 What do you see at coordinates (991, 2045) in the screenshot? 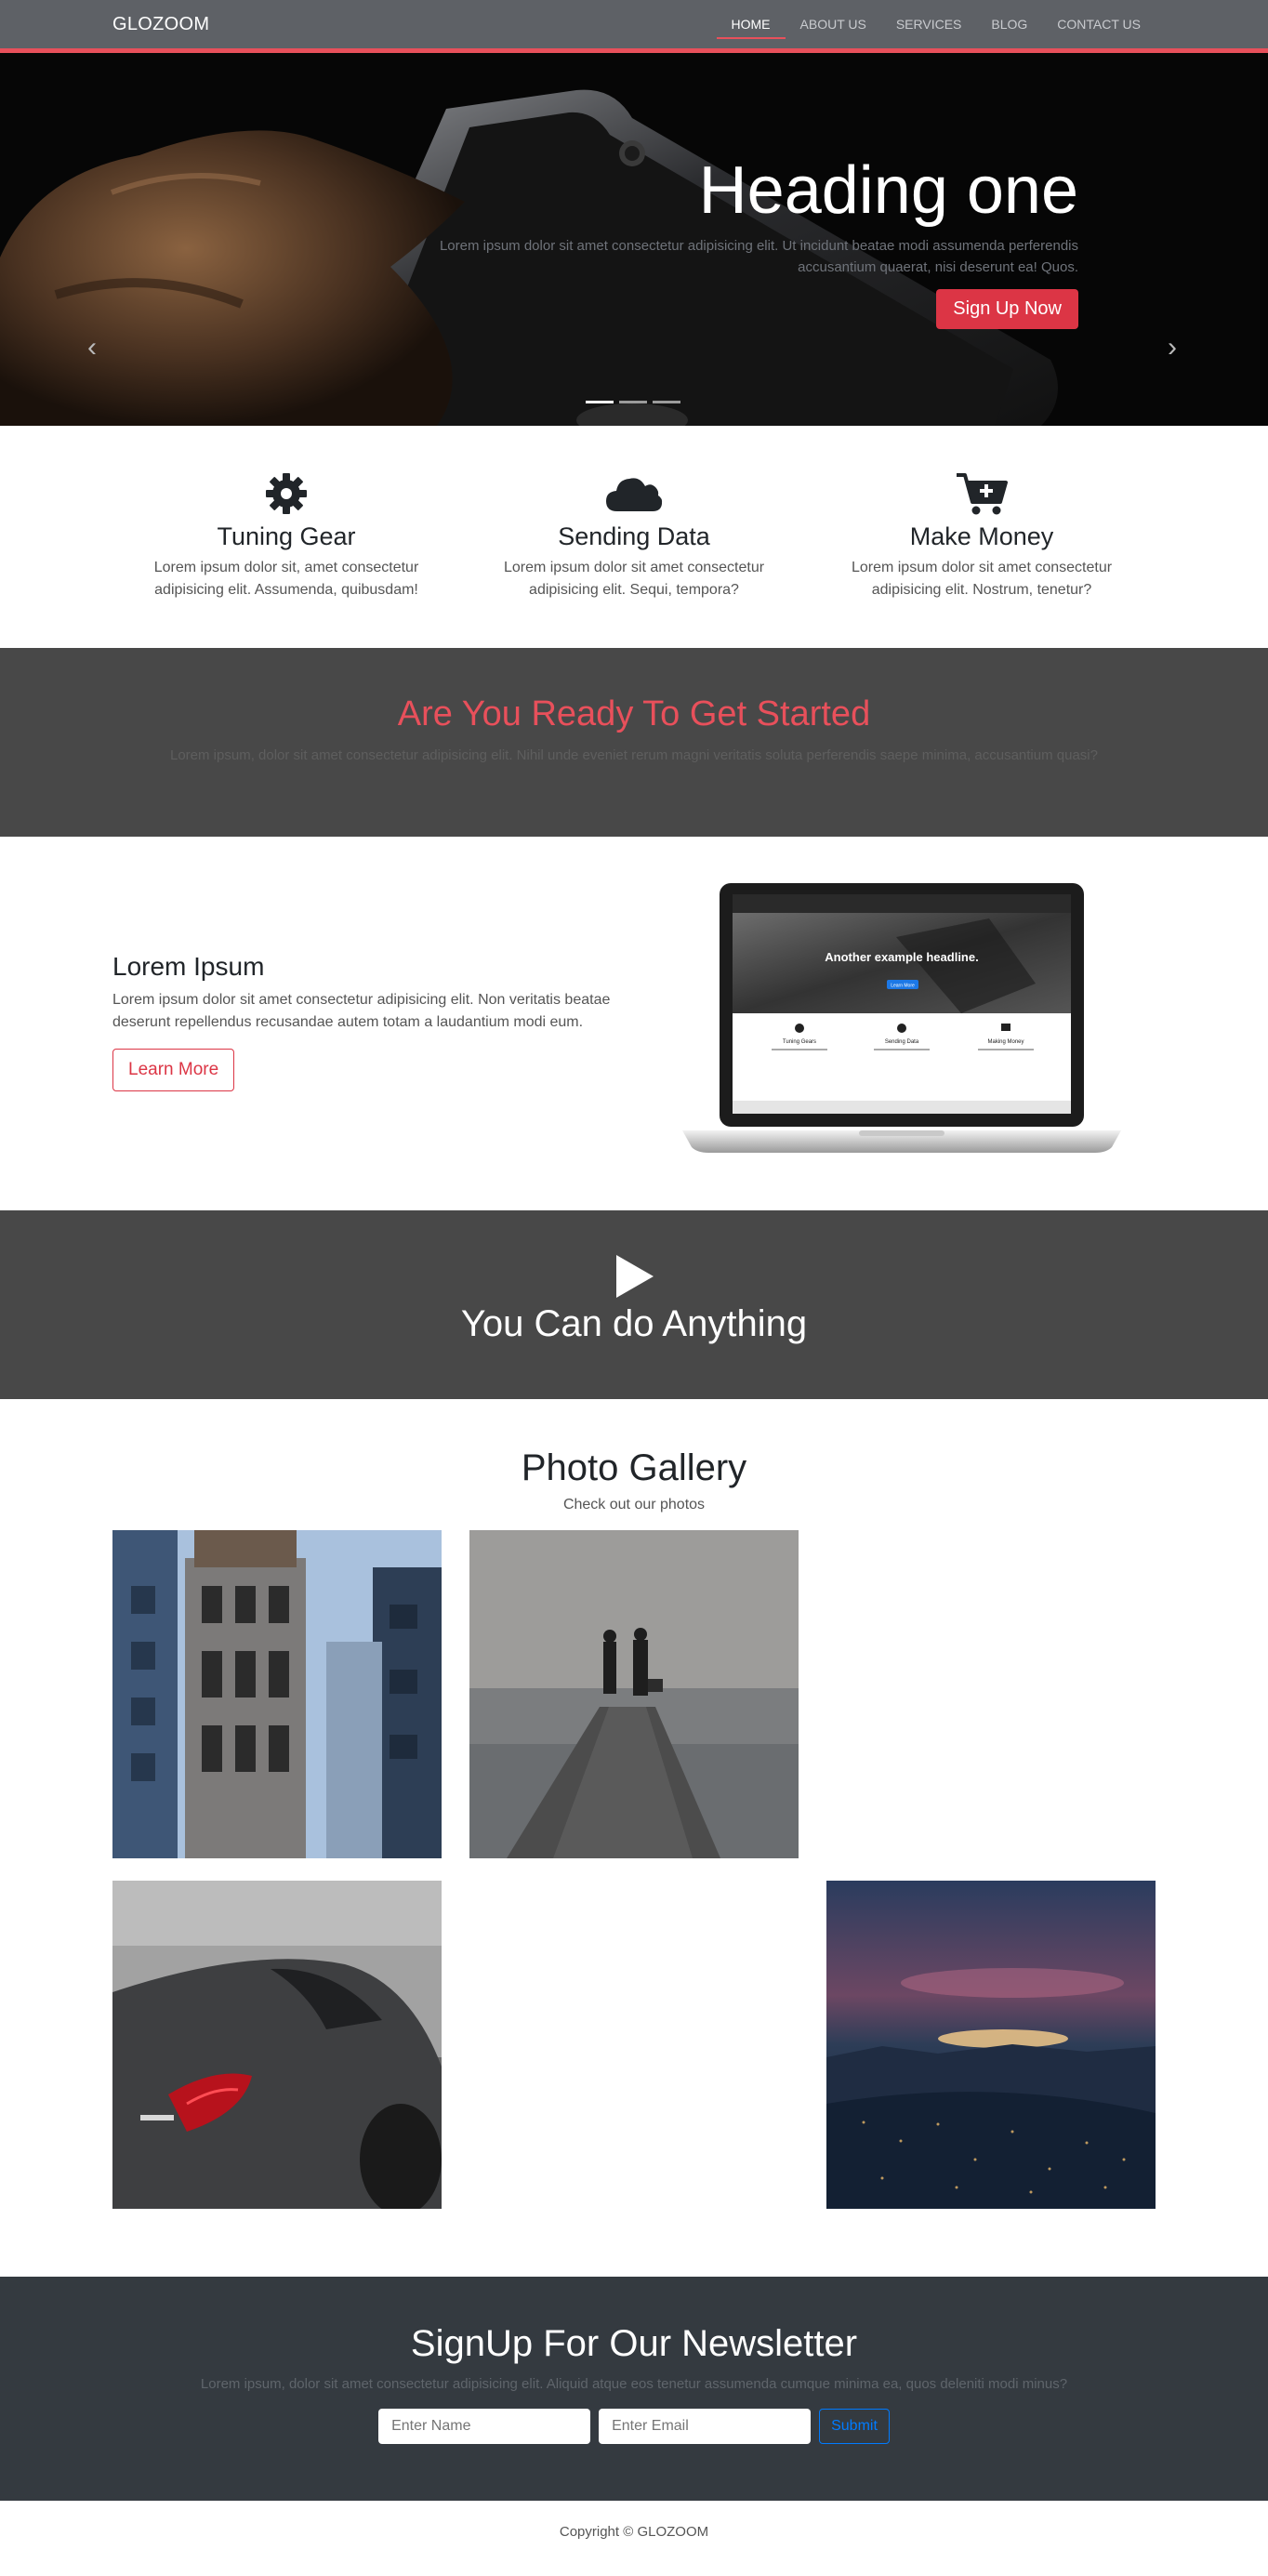
I see `photo-city` at bounding box center [991, 2045].